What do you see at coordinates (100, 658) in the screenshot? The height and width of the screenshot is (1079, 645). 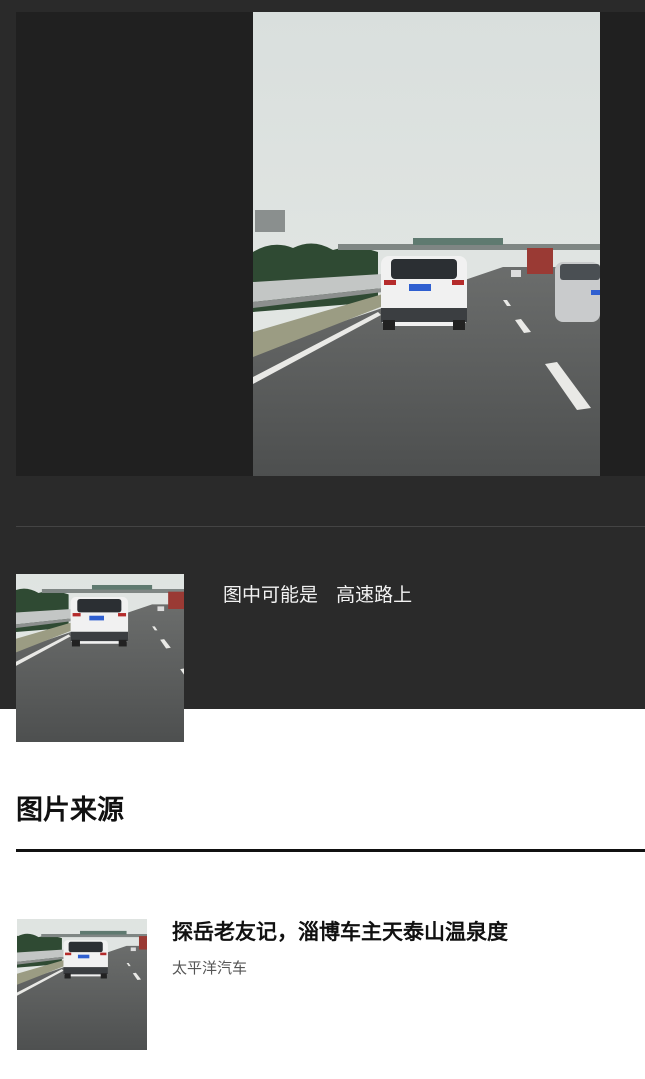 I see `preview-thumbnail` at bounding box center [100, 658].